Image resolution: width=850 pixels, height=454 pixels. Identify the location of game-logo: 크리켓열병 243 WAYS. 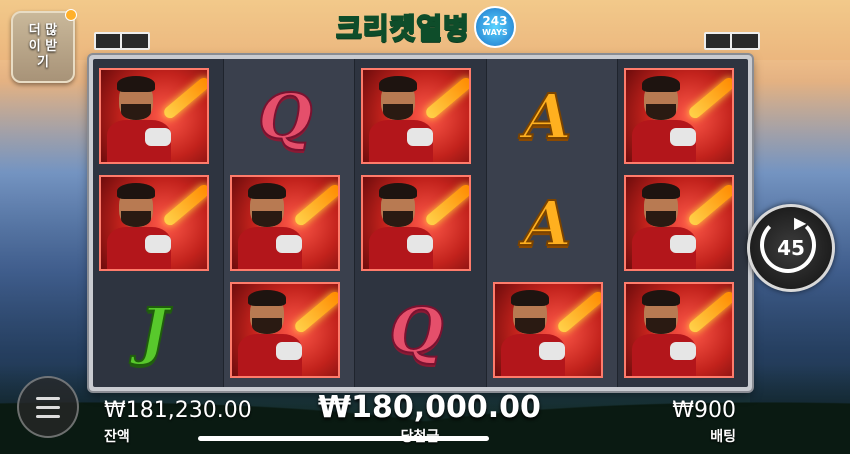
(426, 27).